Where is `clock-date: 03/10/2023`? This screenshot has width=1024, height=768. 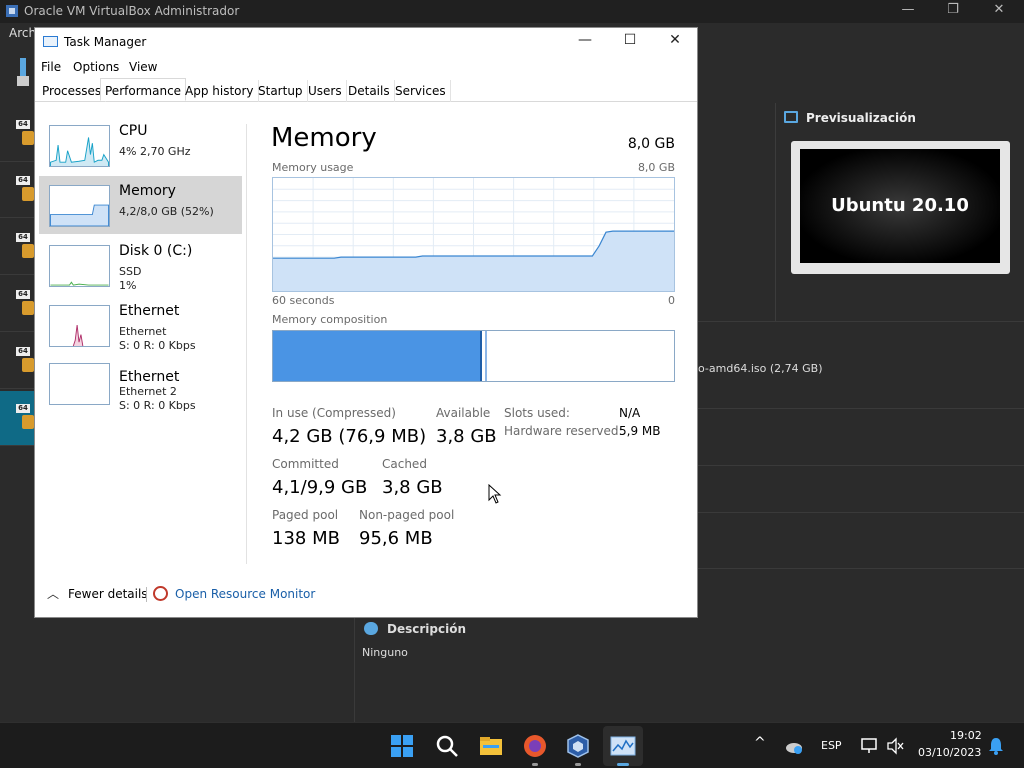
clock-date: 03/10/2023 is located at coordinates (949, 752).